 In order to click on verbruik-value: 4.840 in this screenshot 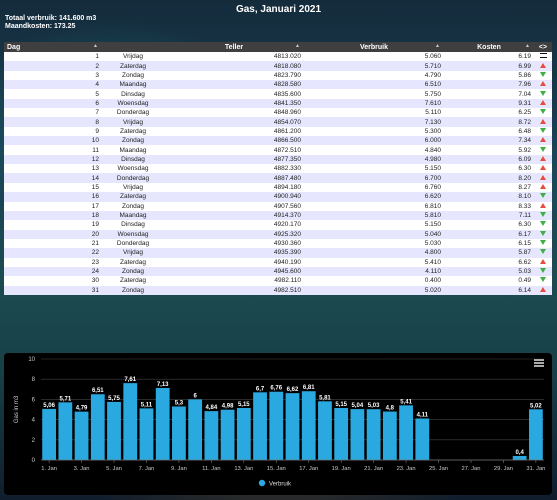, I will do `click(374, 150)`.